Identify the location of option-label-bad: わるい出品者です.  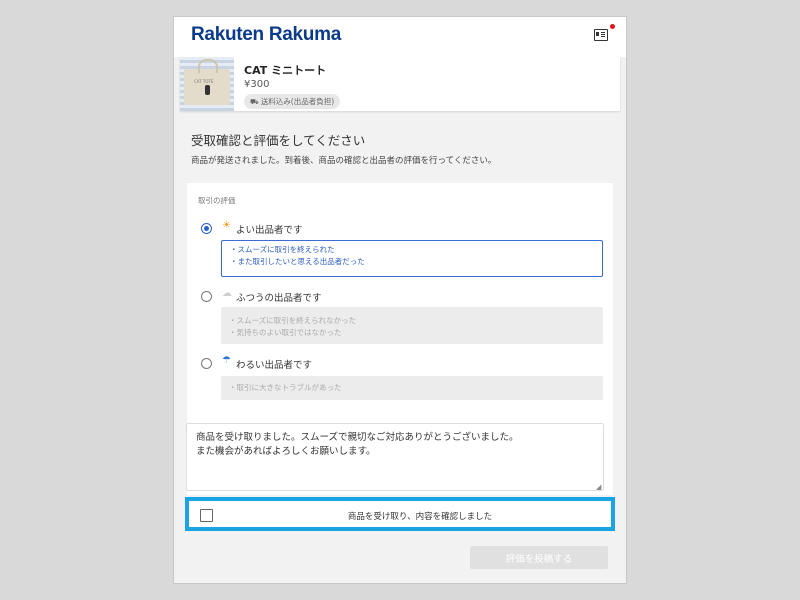
(274, 364).